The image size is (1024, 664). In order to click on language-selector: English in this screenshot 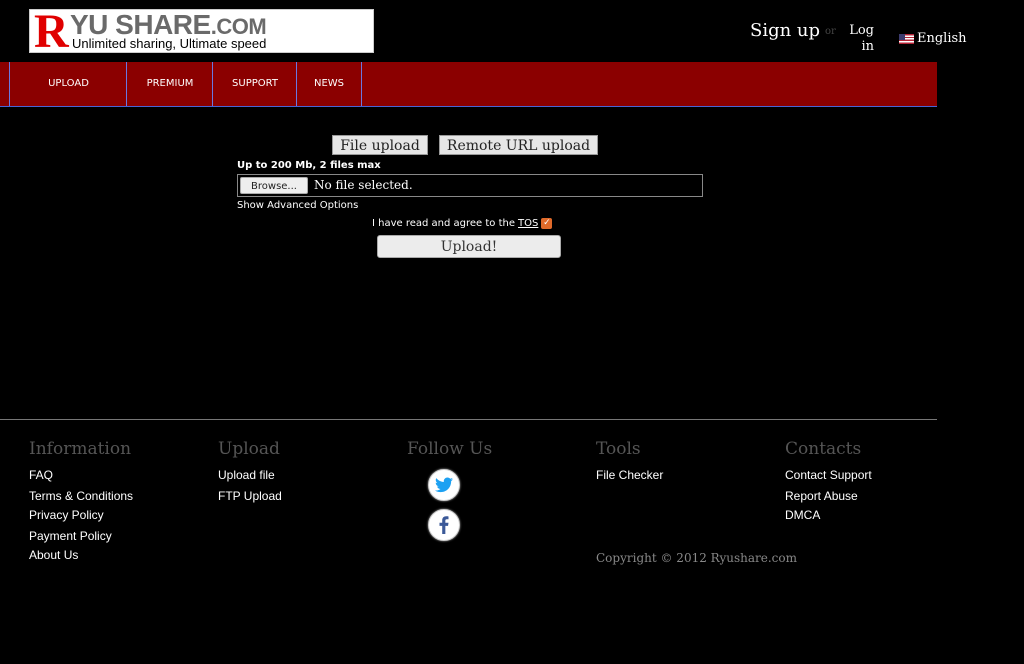, I will do `click(933, 38)`.